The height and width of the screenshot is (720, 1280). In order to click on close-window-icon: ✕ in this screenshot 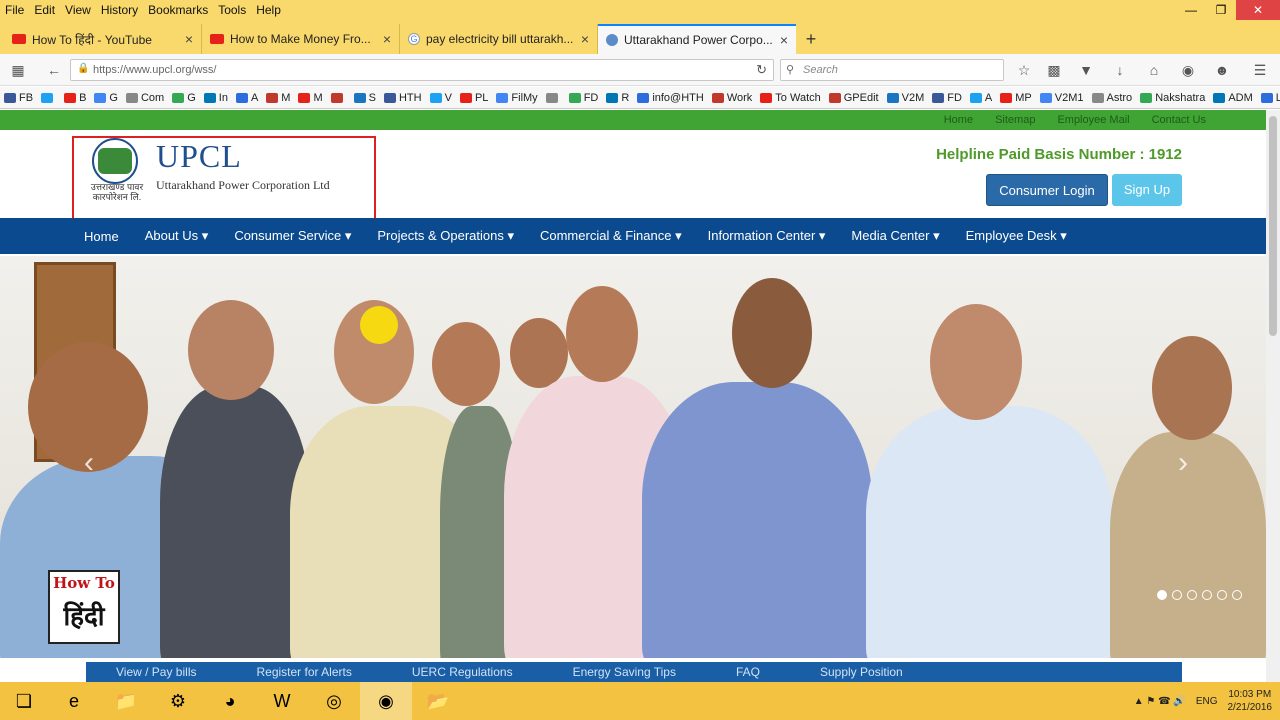, I will do `click(1258, 10)`.